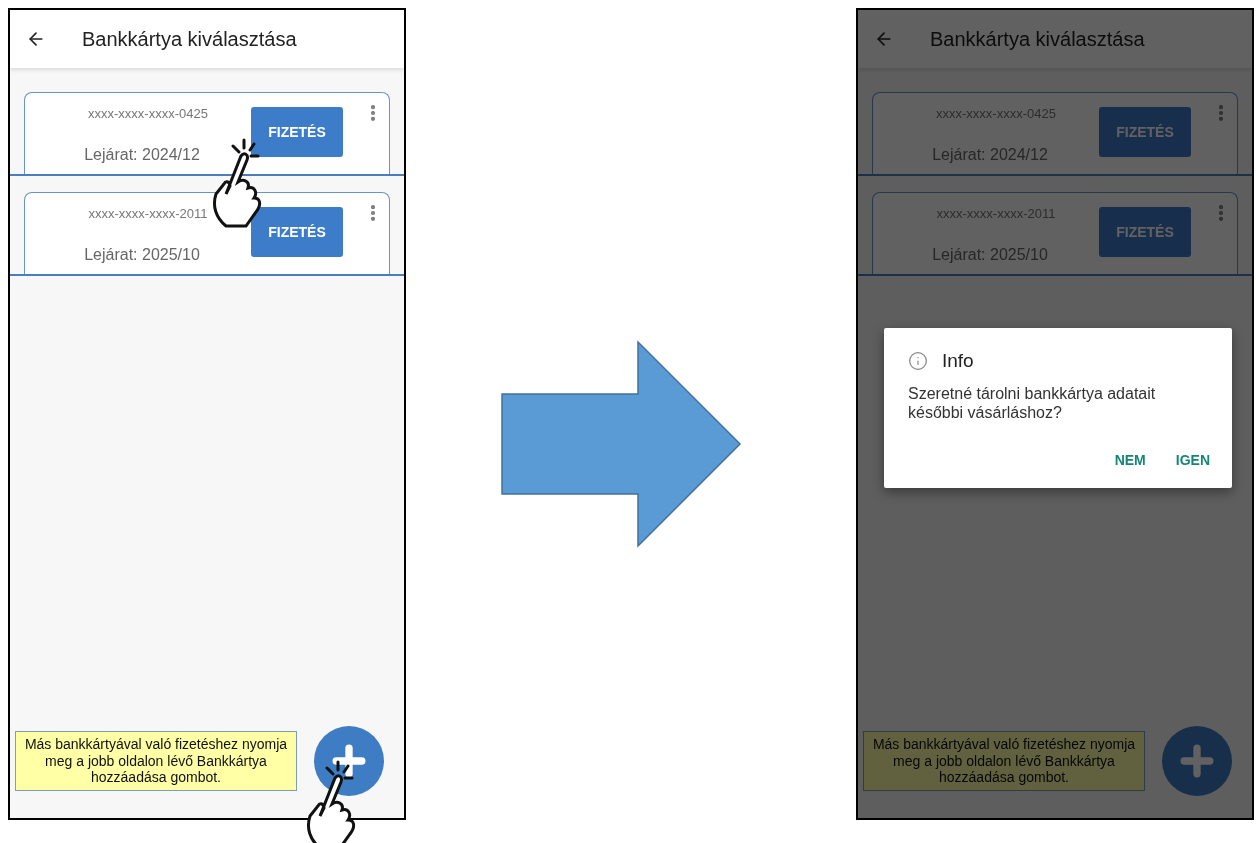 This screenshot has width=1256, height=843. I want to click on dialog-action: NEM, so click(1130, 460).